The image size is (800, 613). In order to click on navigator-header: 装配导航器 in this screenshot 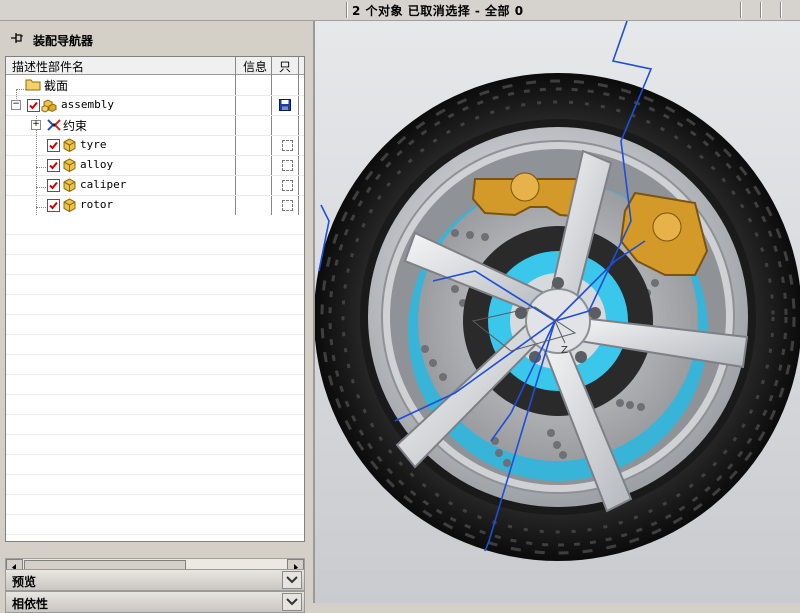, I will do `click(156, 38)`.